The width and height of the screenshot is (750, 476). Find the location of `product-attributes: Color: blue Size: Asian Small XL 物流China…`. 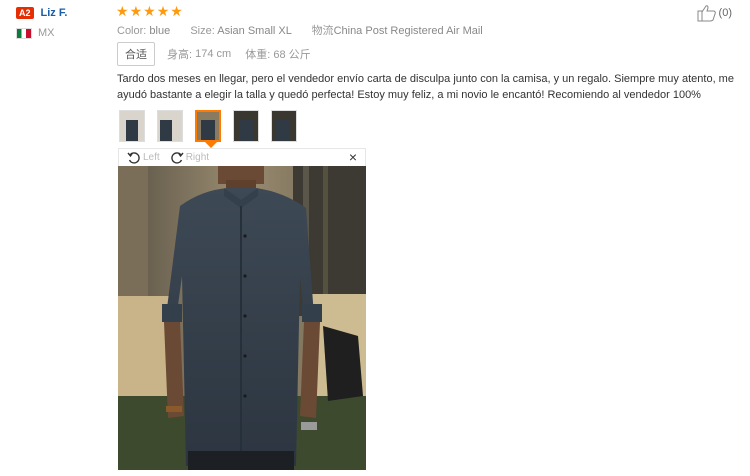

product-attributes: Color: blue Size: Asian Small XL 物流China… is located at coordinates (300, 30).